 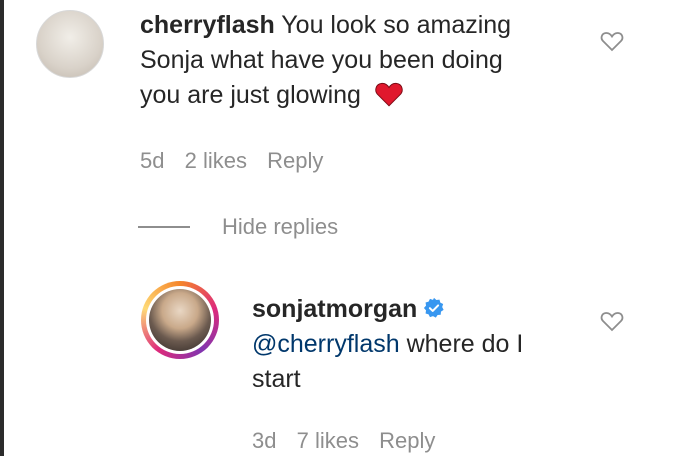 I want to click on comment-text-line1: You look so amazing, so click(x=396, y=25).